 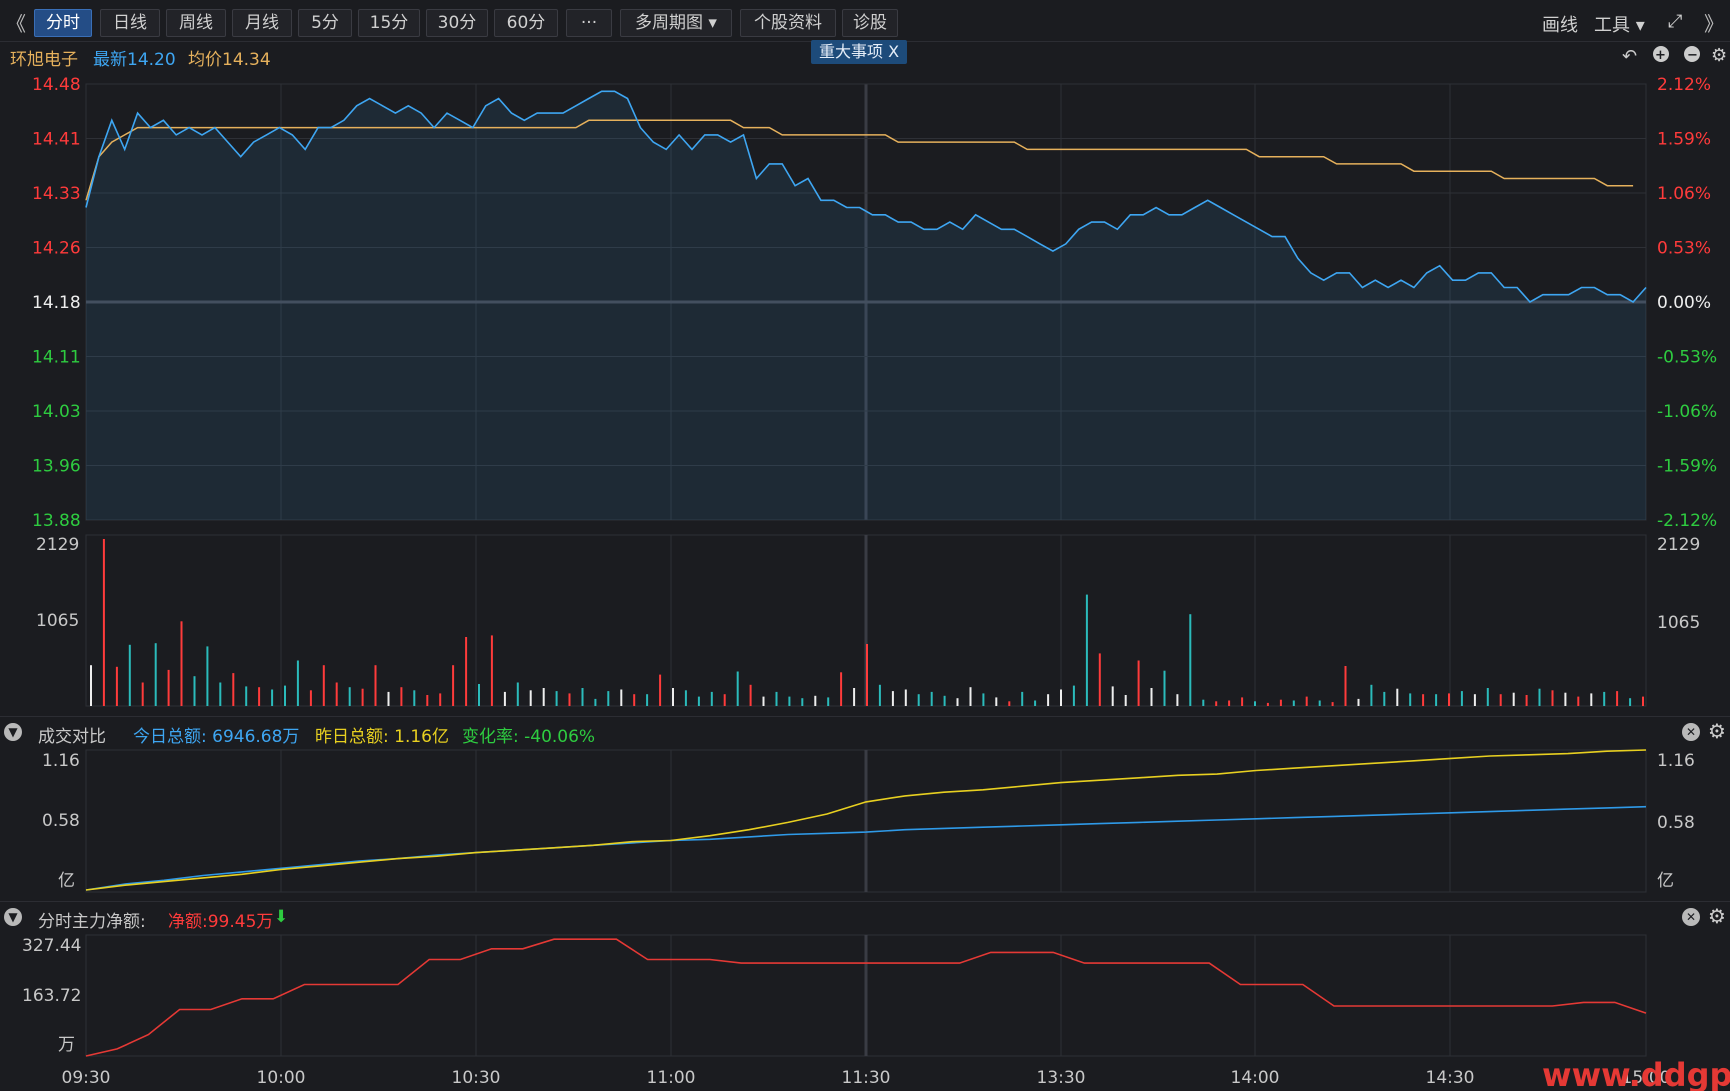 What do you see at coordinates (56, 194) in the screenshot?
I see `price-tick-label: 14.33` at bounding box center [56, 194].